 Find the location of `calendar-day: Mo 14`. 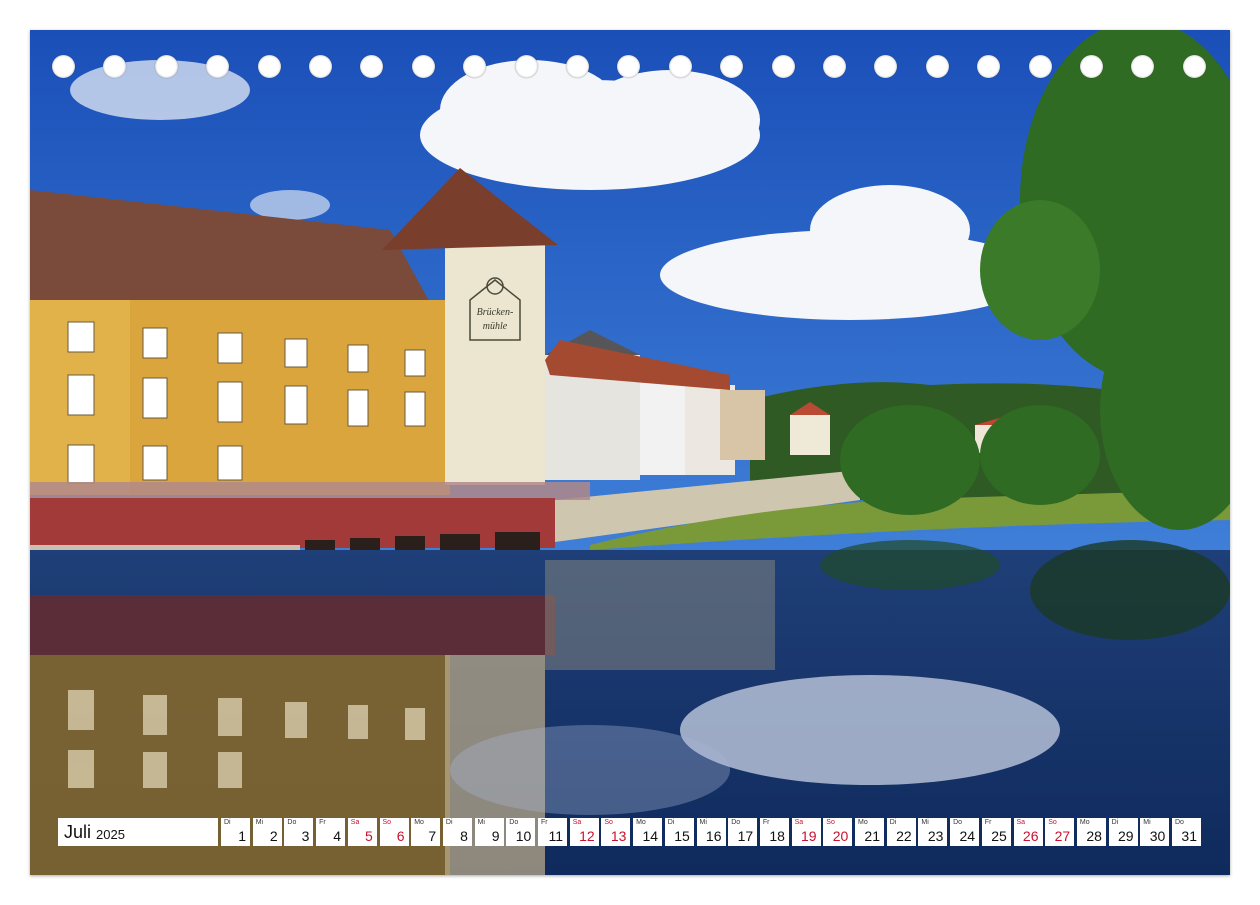

calendar-day: Mo 14 is located at coordinates (648, 832).